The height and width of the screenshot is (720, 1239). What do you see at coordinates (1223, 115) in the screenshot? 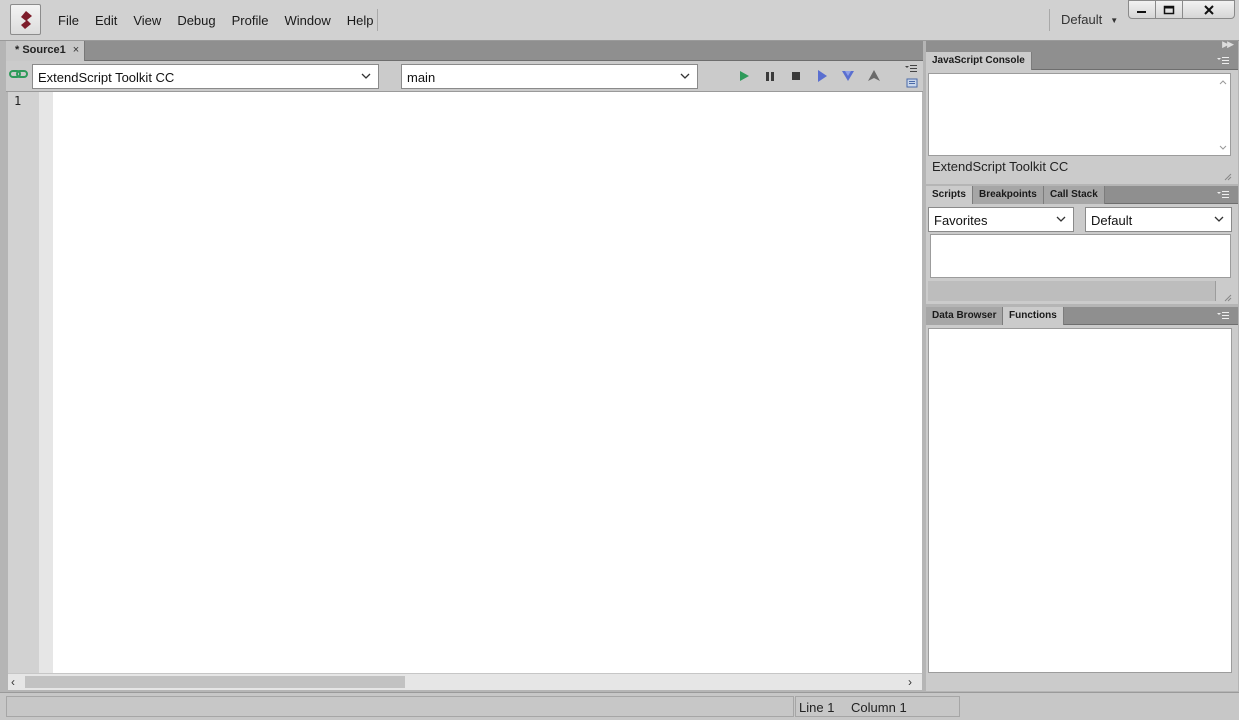
I see `console-scrollbar` at bounding box center [1223, 115].